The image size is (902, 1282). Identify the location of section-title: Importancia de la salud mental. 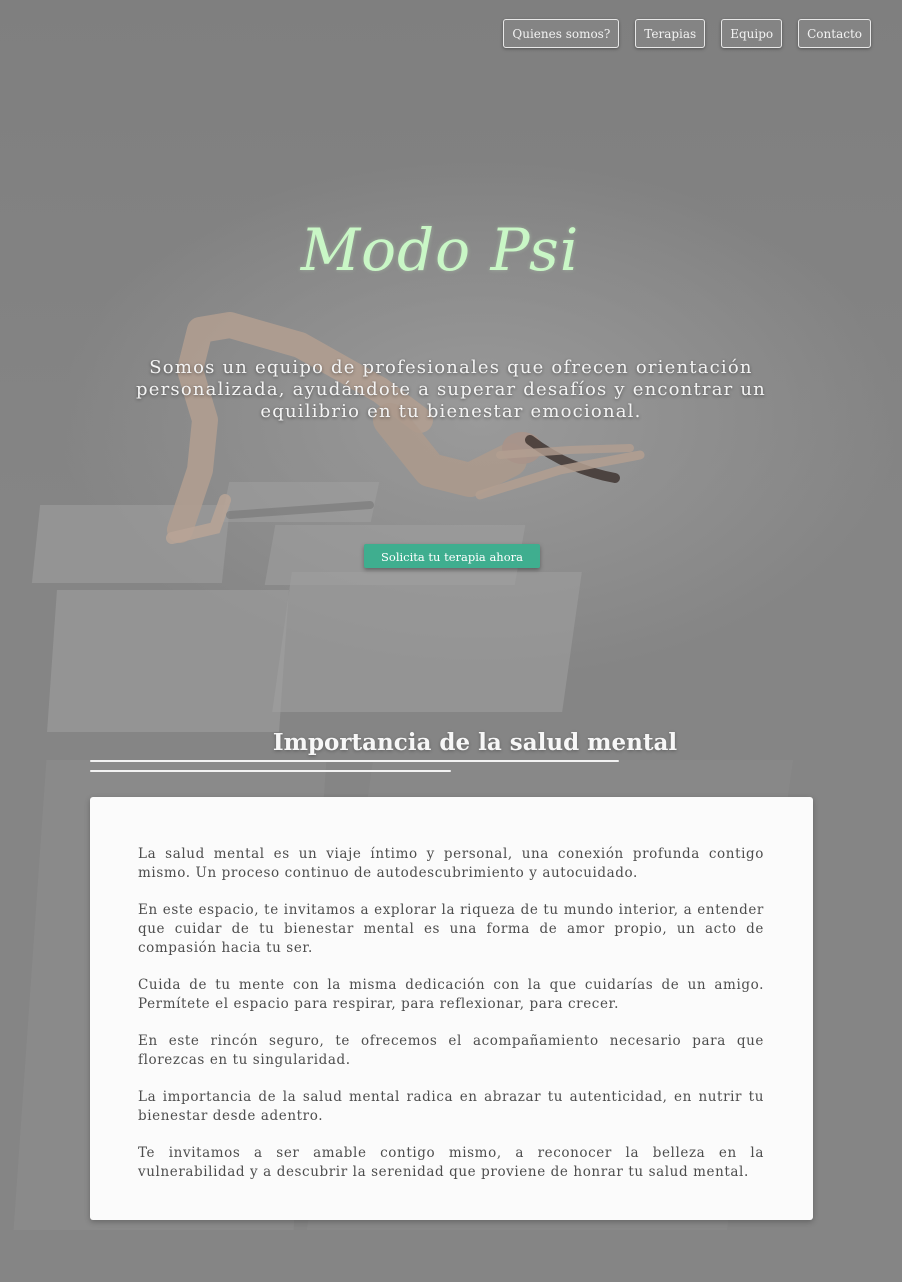
(475, 742).